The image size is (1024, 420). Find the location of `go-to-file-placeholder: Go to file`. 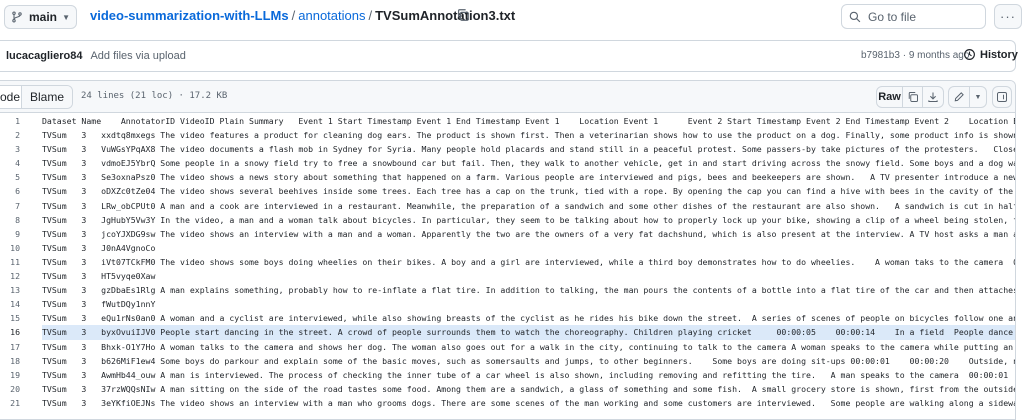

go-to-file-placeholder: Go to file is located at coordinates (892, 16).